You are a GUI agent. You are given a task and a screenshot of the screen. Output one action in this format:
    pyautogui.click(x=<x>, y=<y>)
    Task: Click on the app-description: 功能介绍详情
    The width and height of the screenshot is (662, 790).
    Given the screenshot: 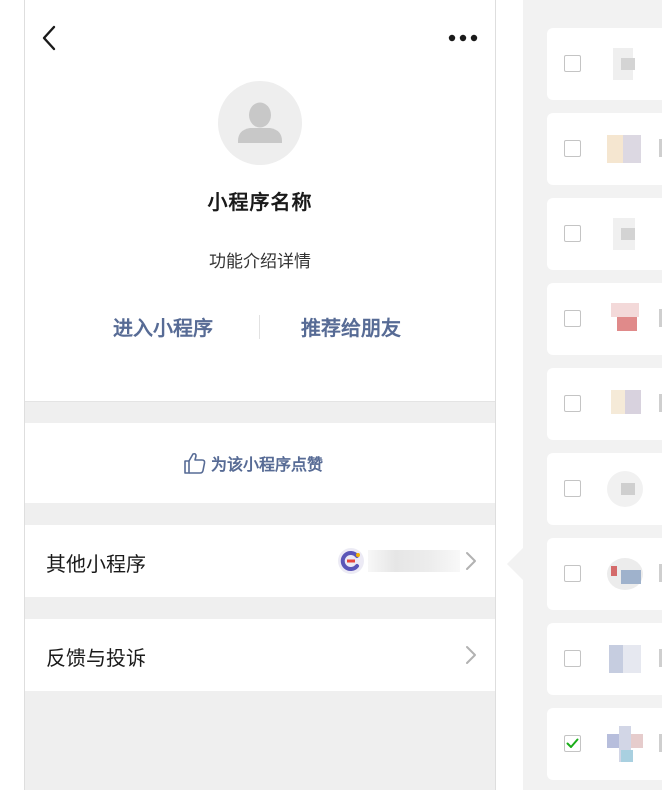 What is the action you would take?
    pyautogui.click(x=260, y=262)
    